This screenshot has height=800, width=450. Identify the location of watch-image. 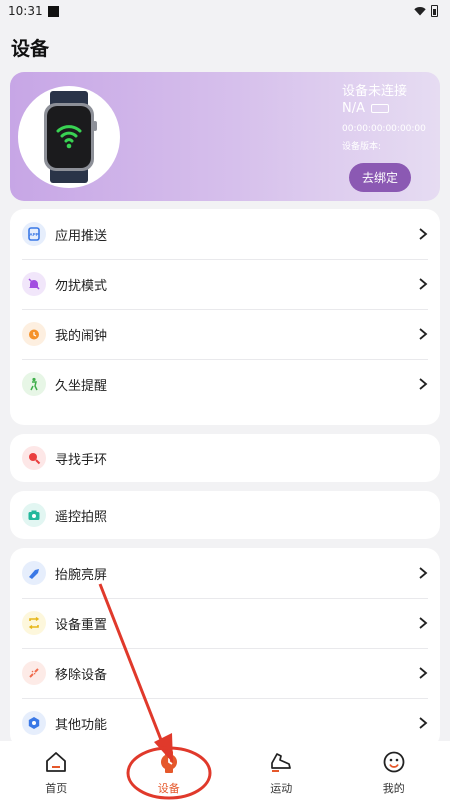
(69, 137).